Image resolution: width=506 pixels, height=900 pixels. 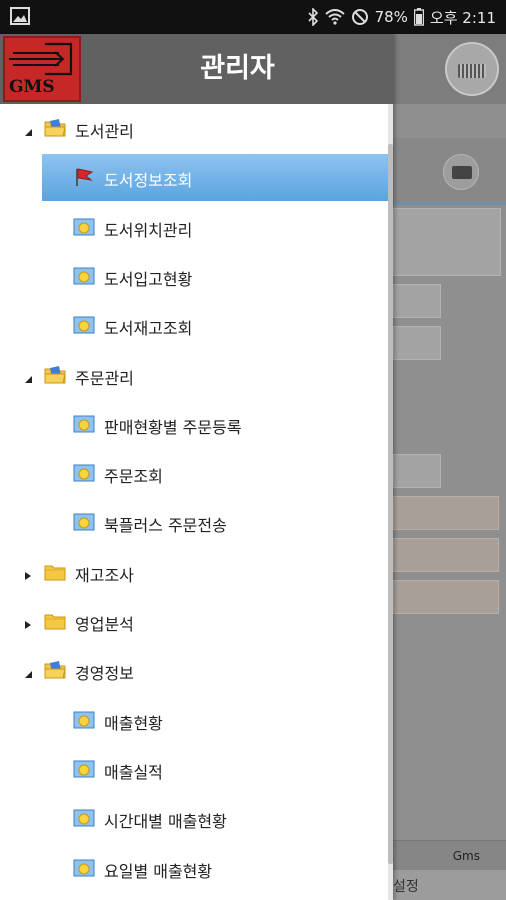 I want to click on tree-item-row: 북플러스 주문전송, so click(x=194, y=522).